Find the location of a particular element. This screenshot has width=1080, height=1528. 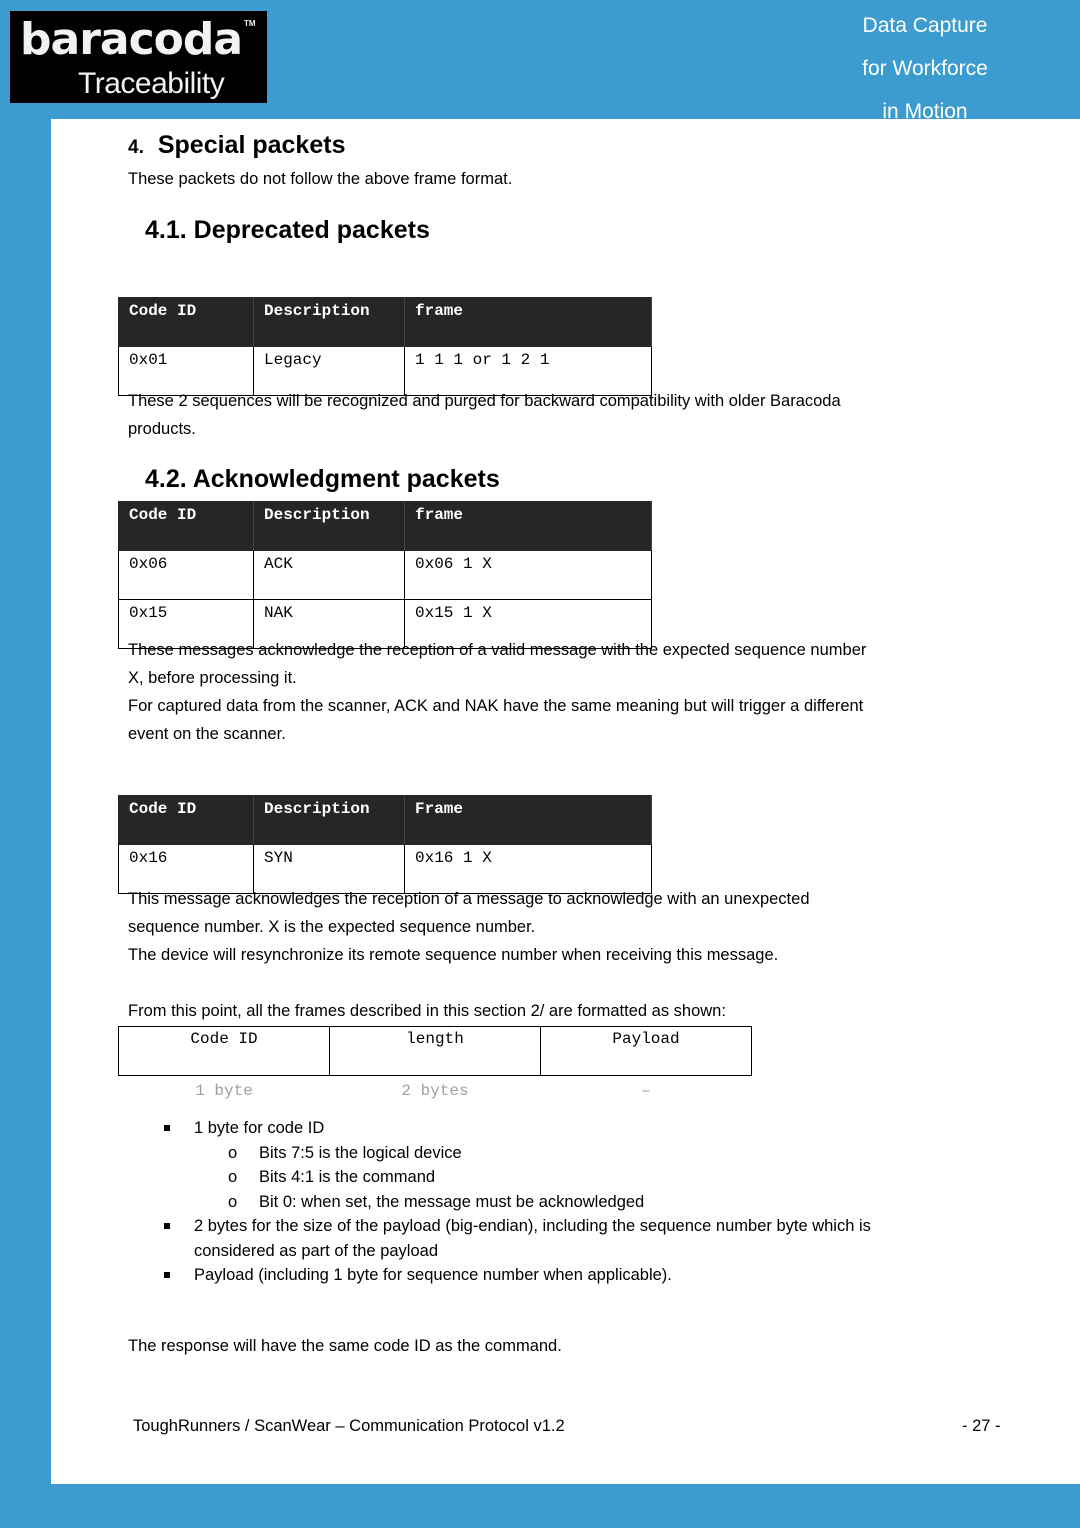

tagline: Data Capture for Workforce in Motion is located at coordinates (925, 68).